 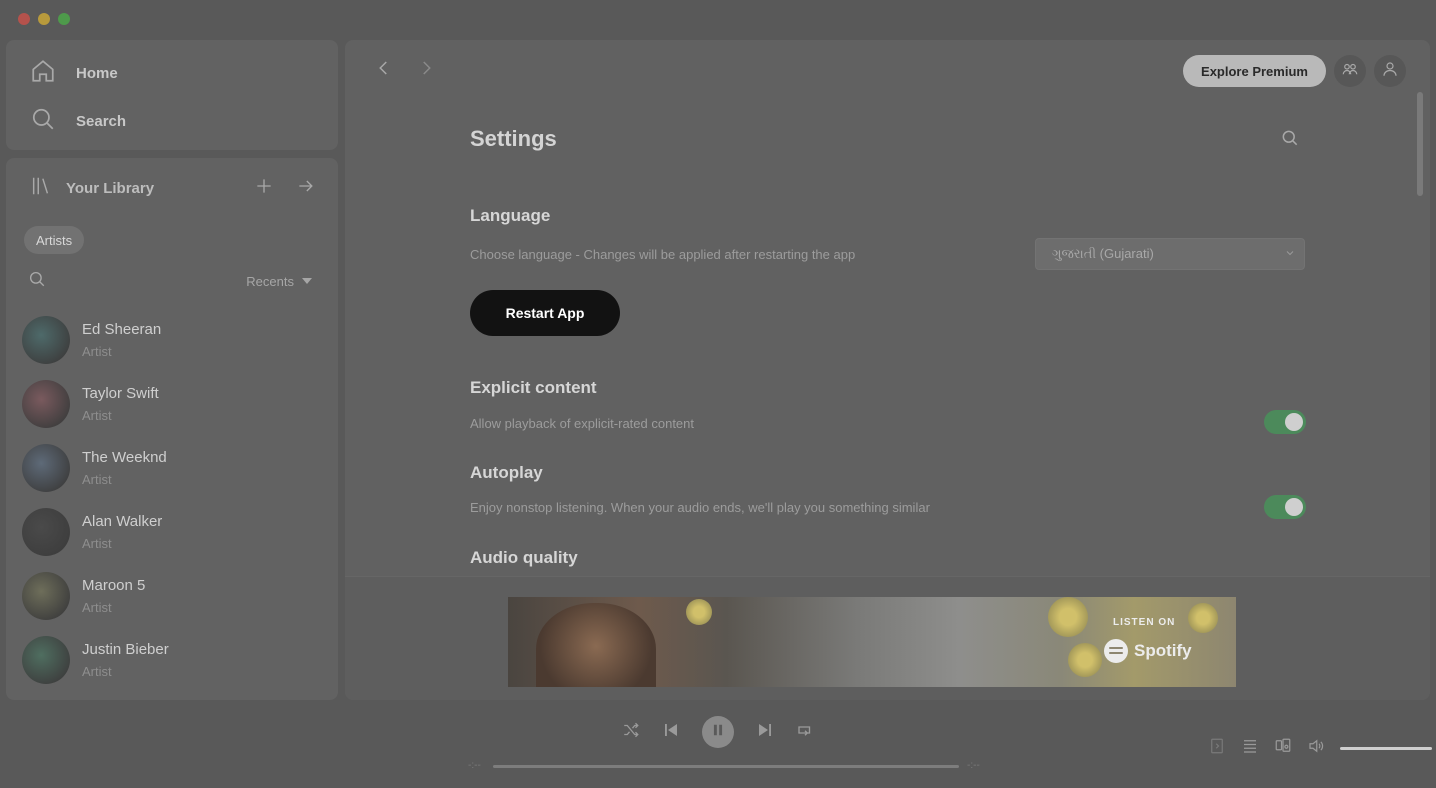 I want to click on library-tools: Recents, so click(x=170, y=281).